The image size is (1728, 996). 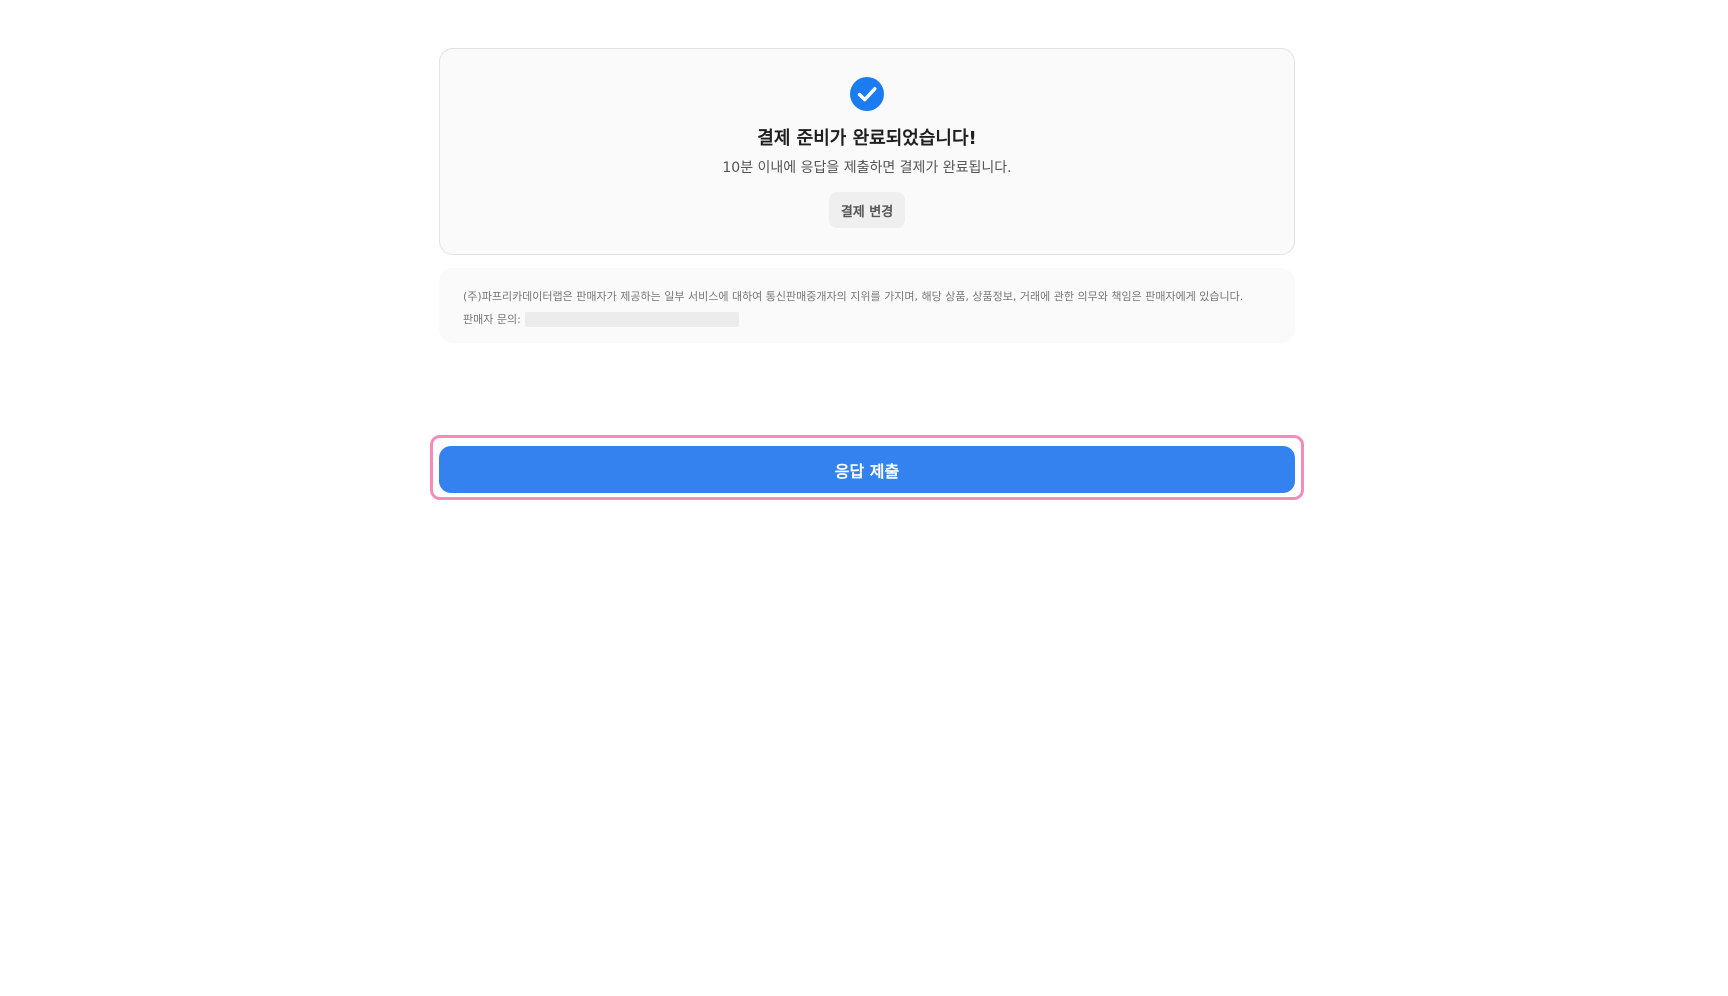 I want to click on change-payment-button: 결제 변경, so click(x=867, y=210).